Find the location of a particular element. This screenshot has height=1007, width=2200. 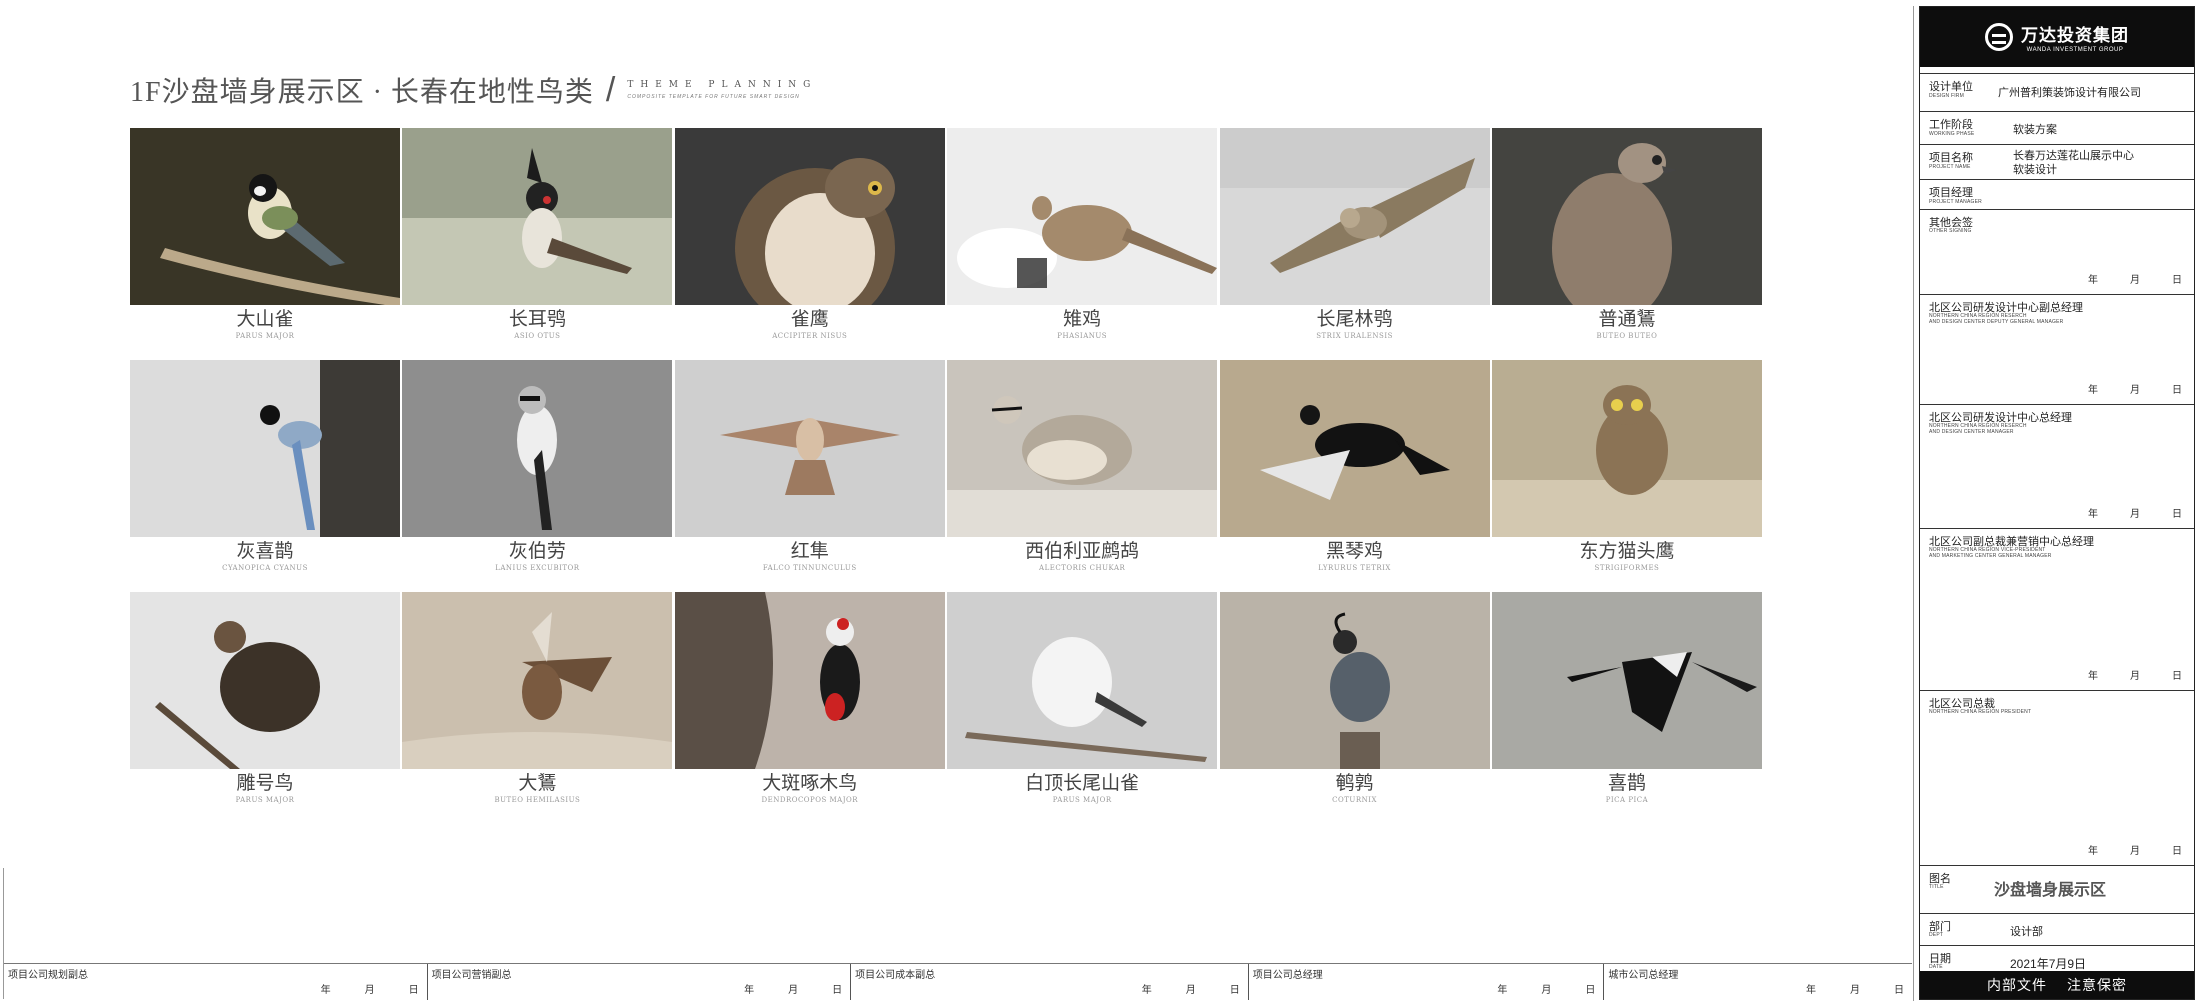

theme-title: THEME PLANNING is located at coordinates (722, 85).